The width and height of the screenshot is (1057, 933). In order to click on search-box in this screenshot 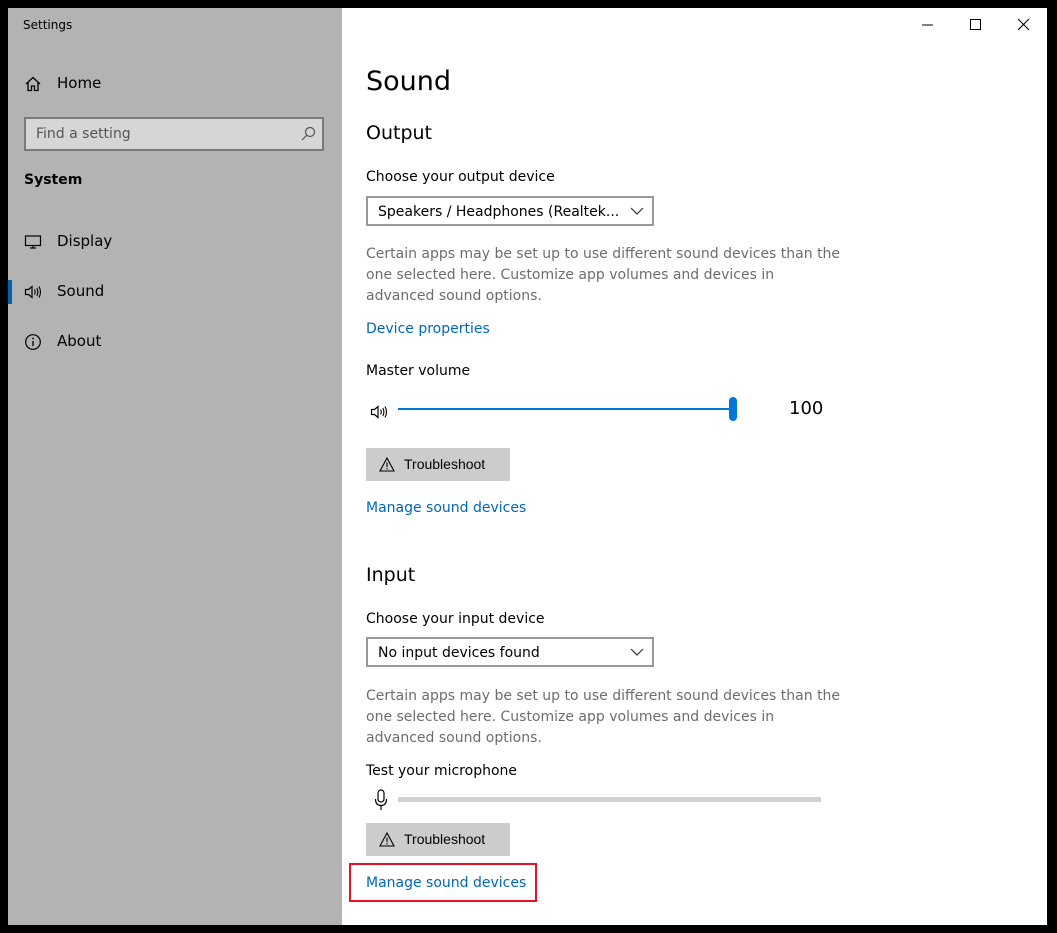, I will do `click(174, 134)`.